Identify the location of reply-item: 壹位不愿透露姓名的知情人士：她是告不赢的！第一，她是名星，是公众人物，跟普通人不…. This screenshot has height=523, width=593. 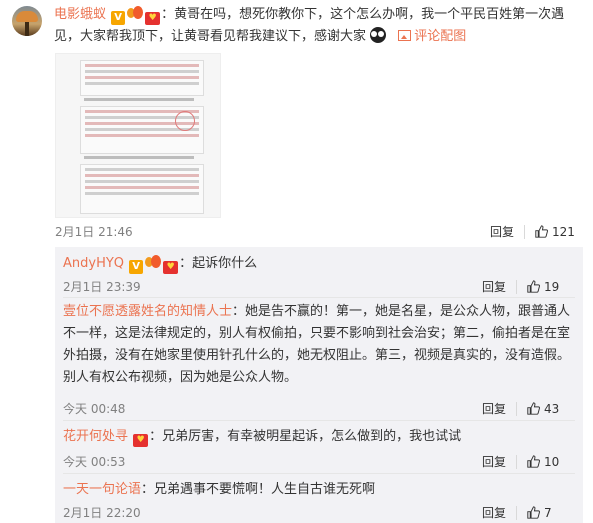
(318, 345).